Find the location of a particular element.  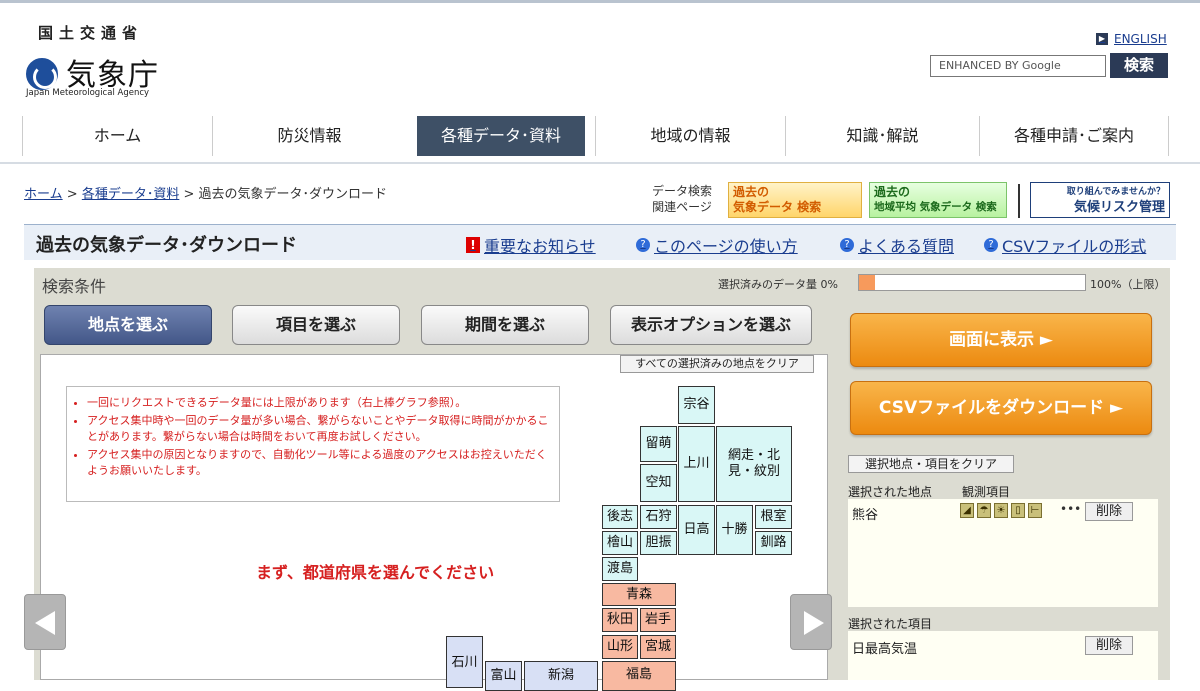

banner-text: 過去の is located at coordinates (751, 192).